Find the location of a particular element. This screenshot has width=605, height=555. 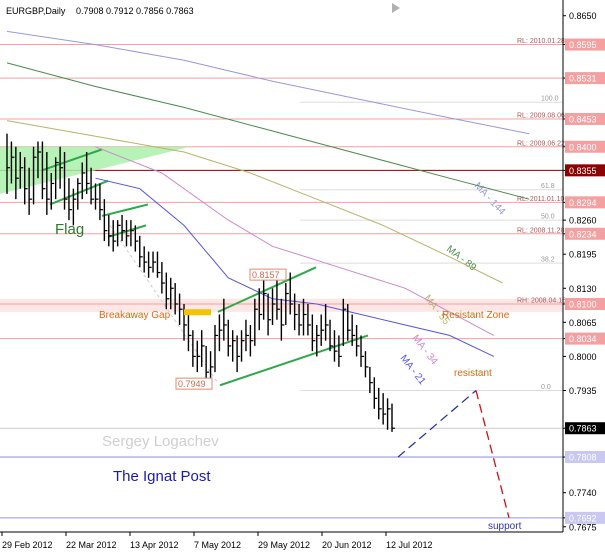

y-tick-label: 0.8531 is located at coordinates (583, 79).